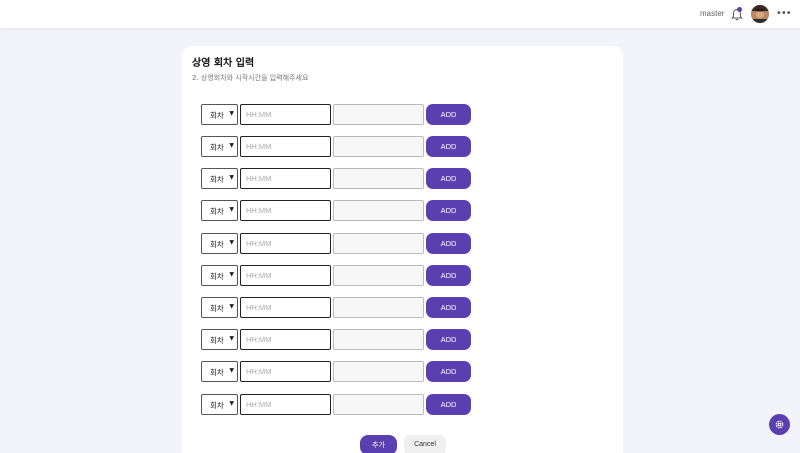  What do you see at coordinates (739, 9) in the screenshot?
I see `notification-dot` at bounding box center [739, 9].